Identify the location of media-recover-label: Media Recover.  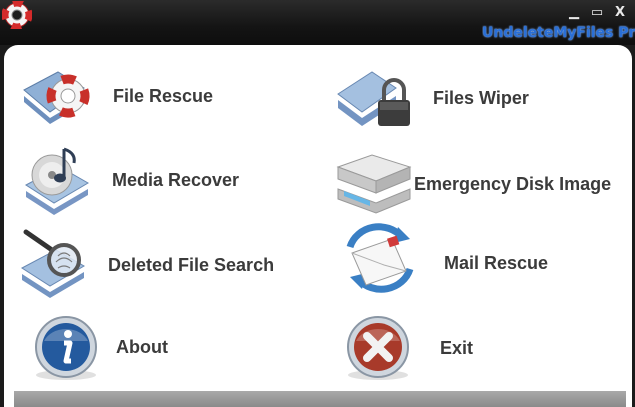
(176, 180).